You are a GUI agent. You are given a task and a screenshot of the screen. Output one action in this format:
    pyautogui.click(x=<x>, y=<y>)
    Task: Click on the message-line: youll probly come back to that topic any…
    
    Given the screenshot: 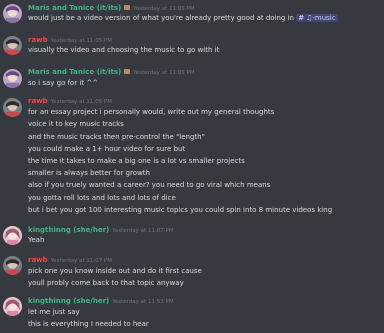 What is the action you would take?
    pyautogui.click(x=106, y=283)
    